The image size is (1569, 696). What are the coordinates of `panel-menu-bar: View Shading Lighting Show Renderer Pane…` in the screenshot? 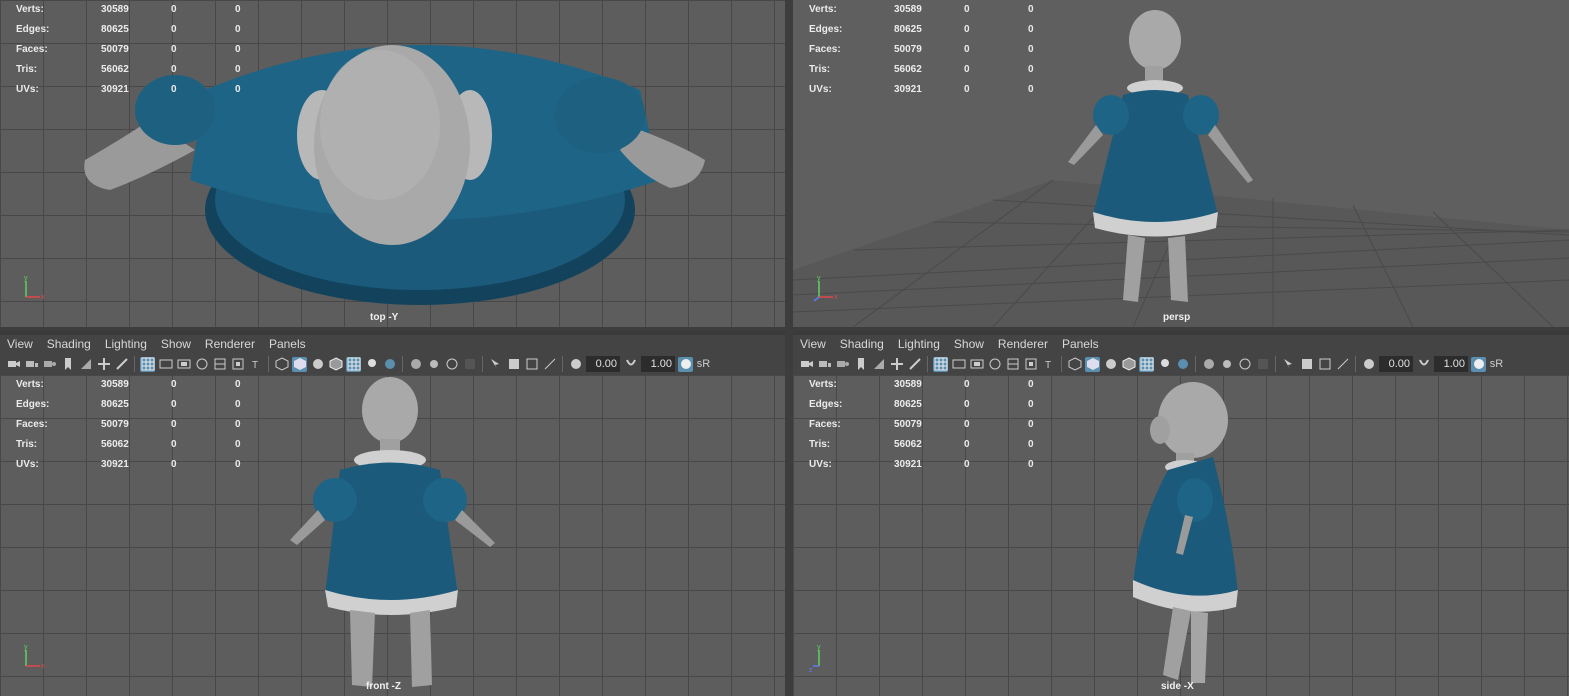 It's located at (392, 344).